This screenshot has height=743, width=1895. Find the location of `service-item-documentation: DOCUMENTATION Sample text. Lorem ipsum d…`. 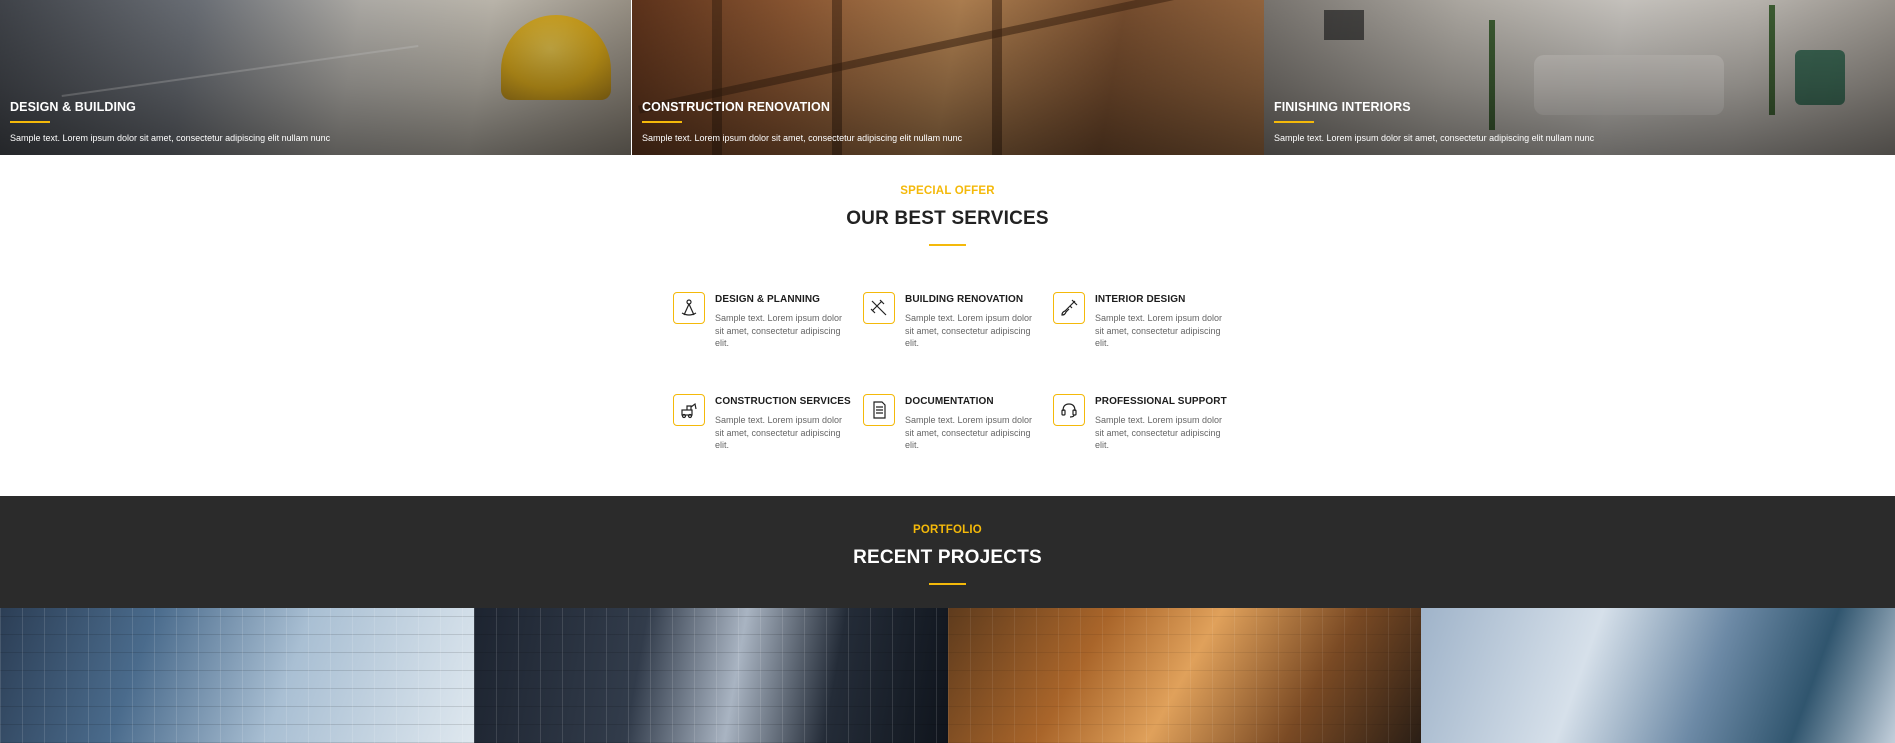

service-item-documentation: DOCUMENTATION Sample text. Lorem ipsum d… is located at coordinates (963, 429).